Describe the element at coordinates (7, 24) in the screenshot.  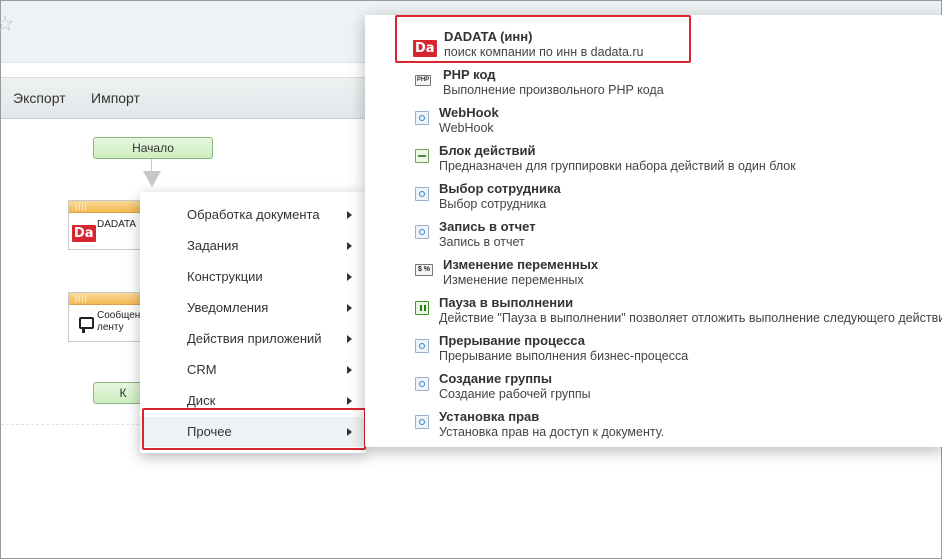
I see `star-icon: ☆` at that location.